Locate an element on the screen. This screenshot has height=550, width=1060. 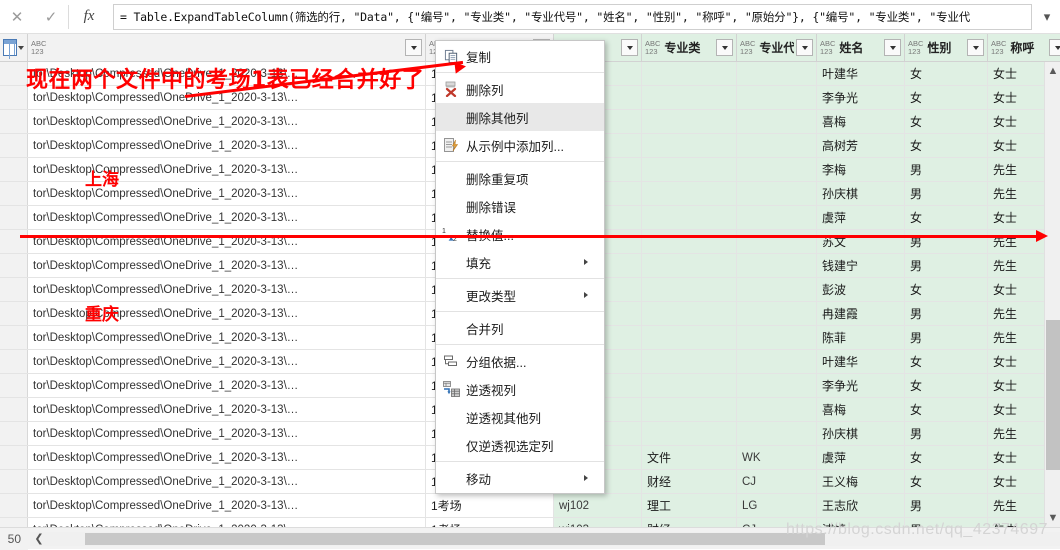
cell-xingming: 浦靖 is located at coordinates (861, 522).